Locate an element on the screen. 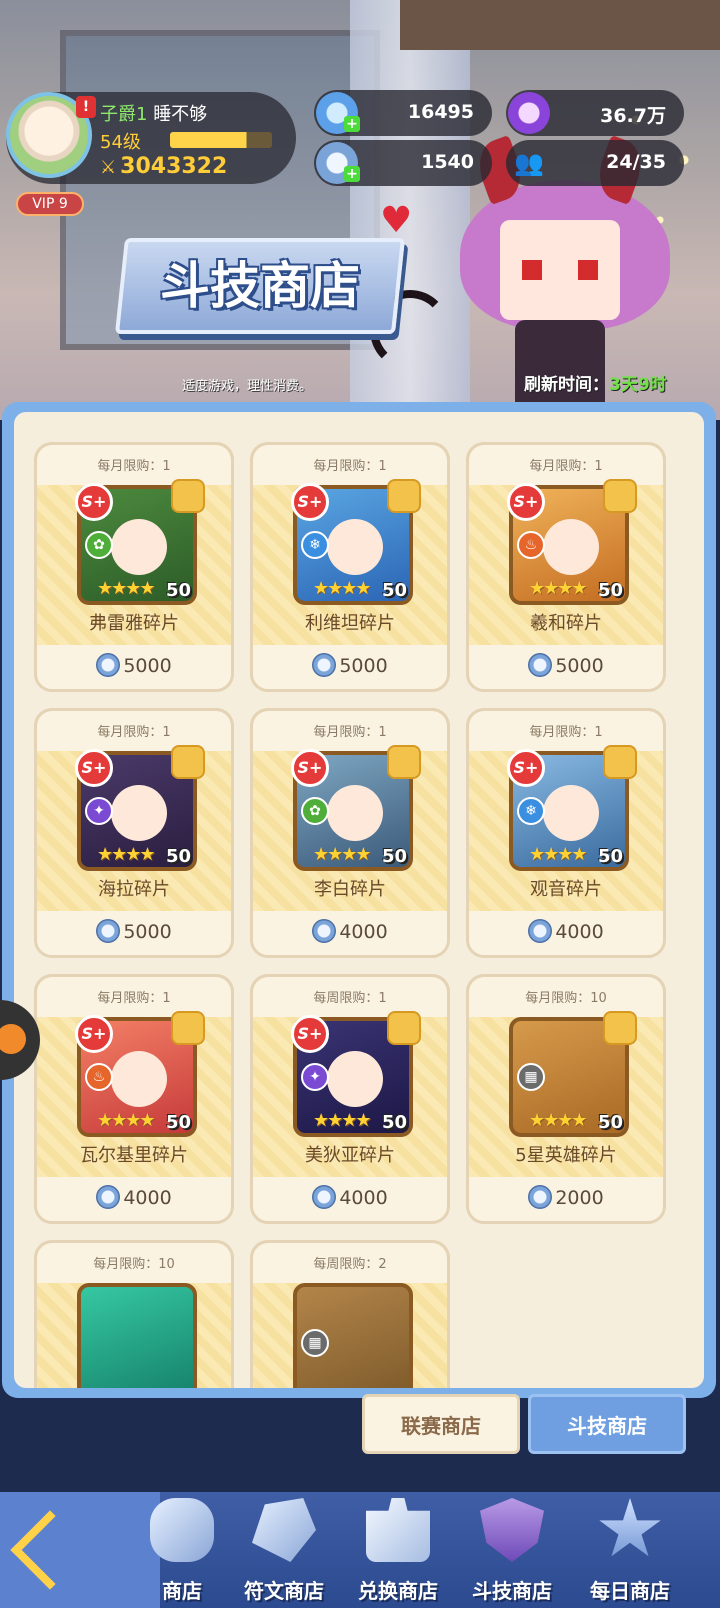  tab-league-shop: 联赛商店 is located at coordinates (441, 1424).